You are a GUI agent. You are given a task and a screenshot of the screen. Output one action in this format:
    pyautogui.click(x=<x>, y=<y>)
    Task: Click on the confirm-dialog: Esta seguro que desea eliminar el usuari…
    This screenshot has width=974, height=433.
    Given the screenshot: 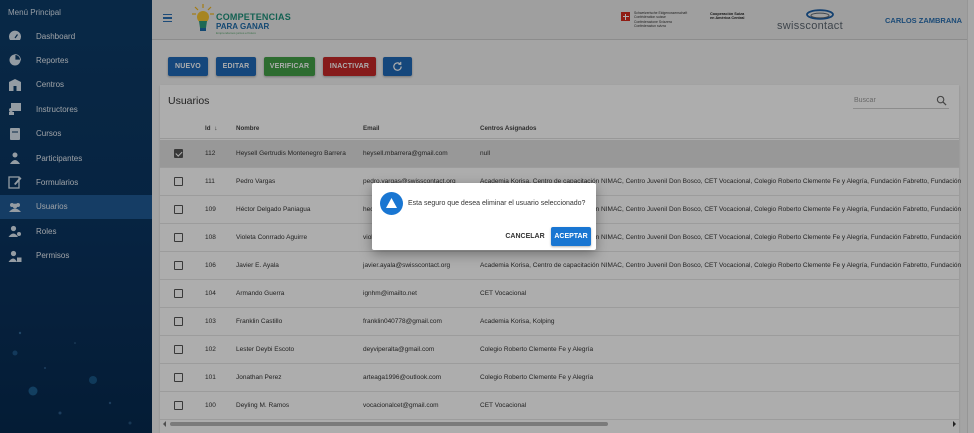 What is the action you would take?
    pyautogui.click(x=484, y=216)
    